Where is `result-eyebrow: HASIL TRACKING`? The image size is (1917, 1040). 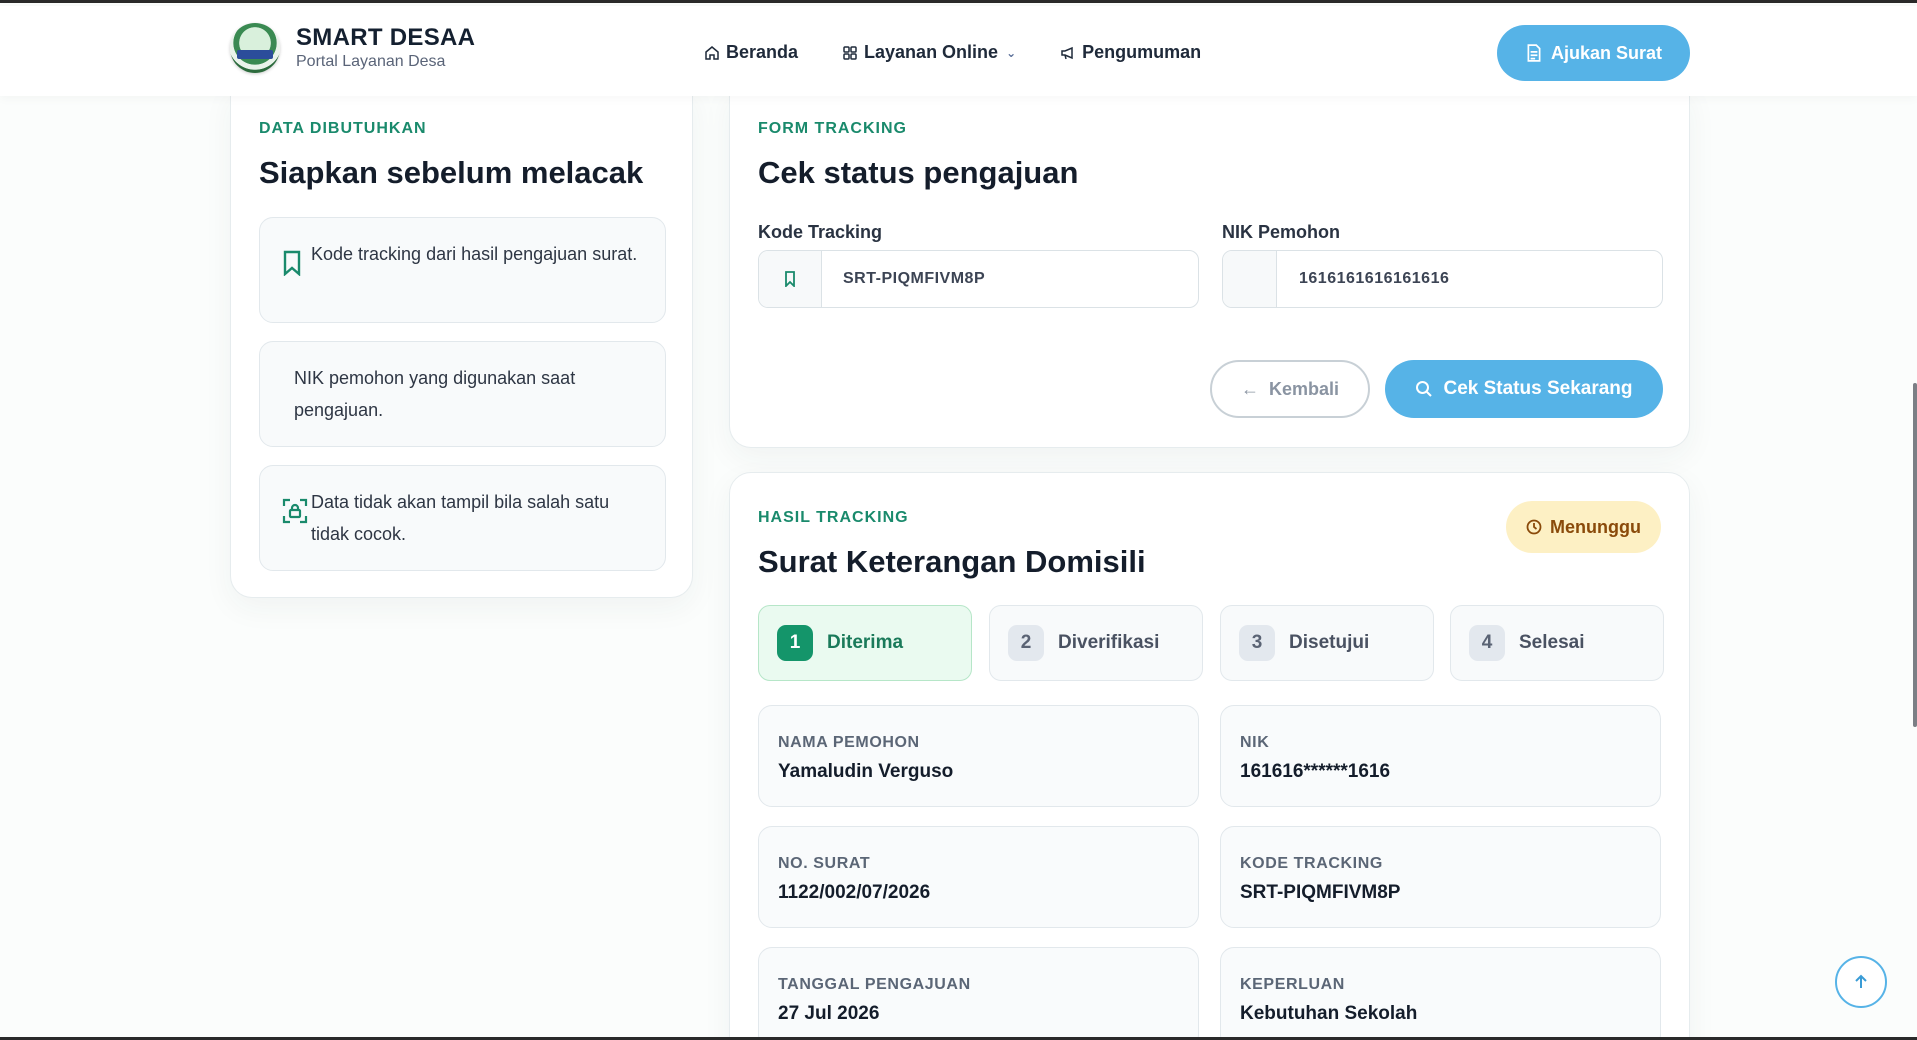 result-eyebrow: HASIL TRACKING is located at coordinates (833, 517).